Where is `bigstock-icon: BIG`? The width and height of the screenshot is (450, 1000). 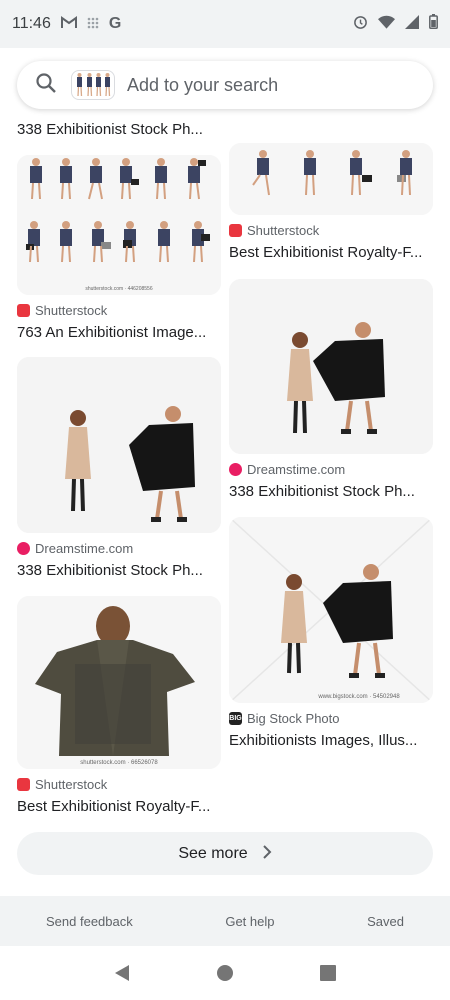
bigstock-icon: BIG is located at coordinates (235, 718).